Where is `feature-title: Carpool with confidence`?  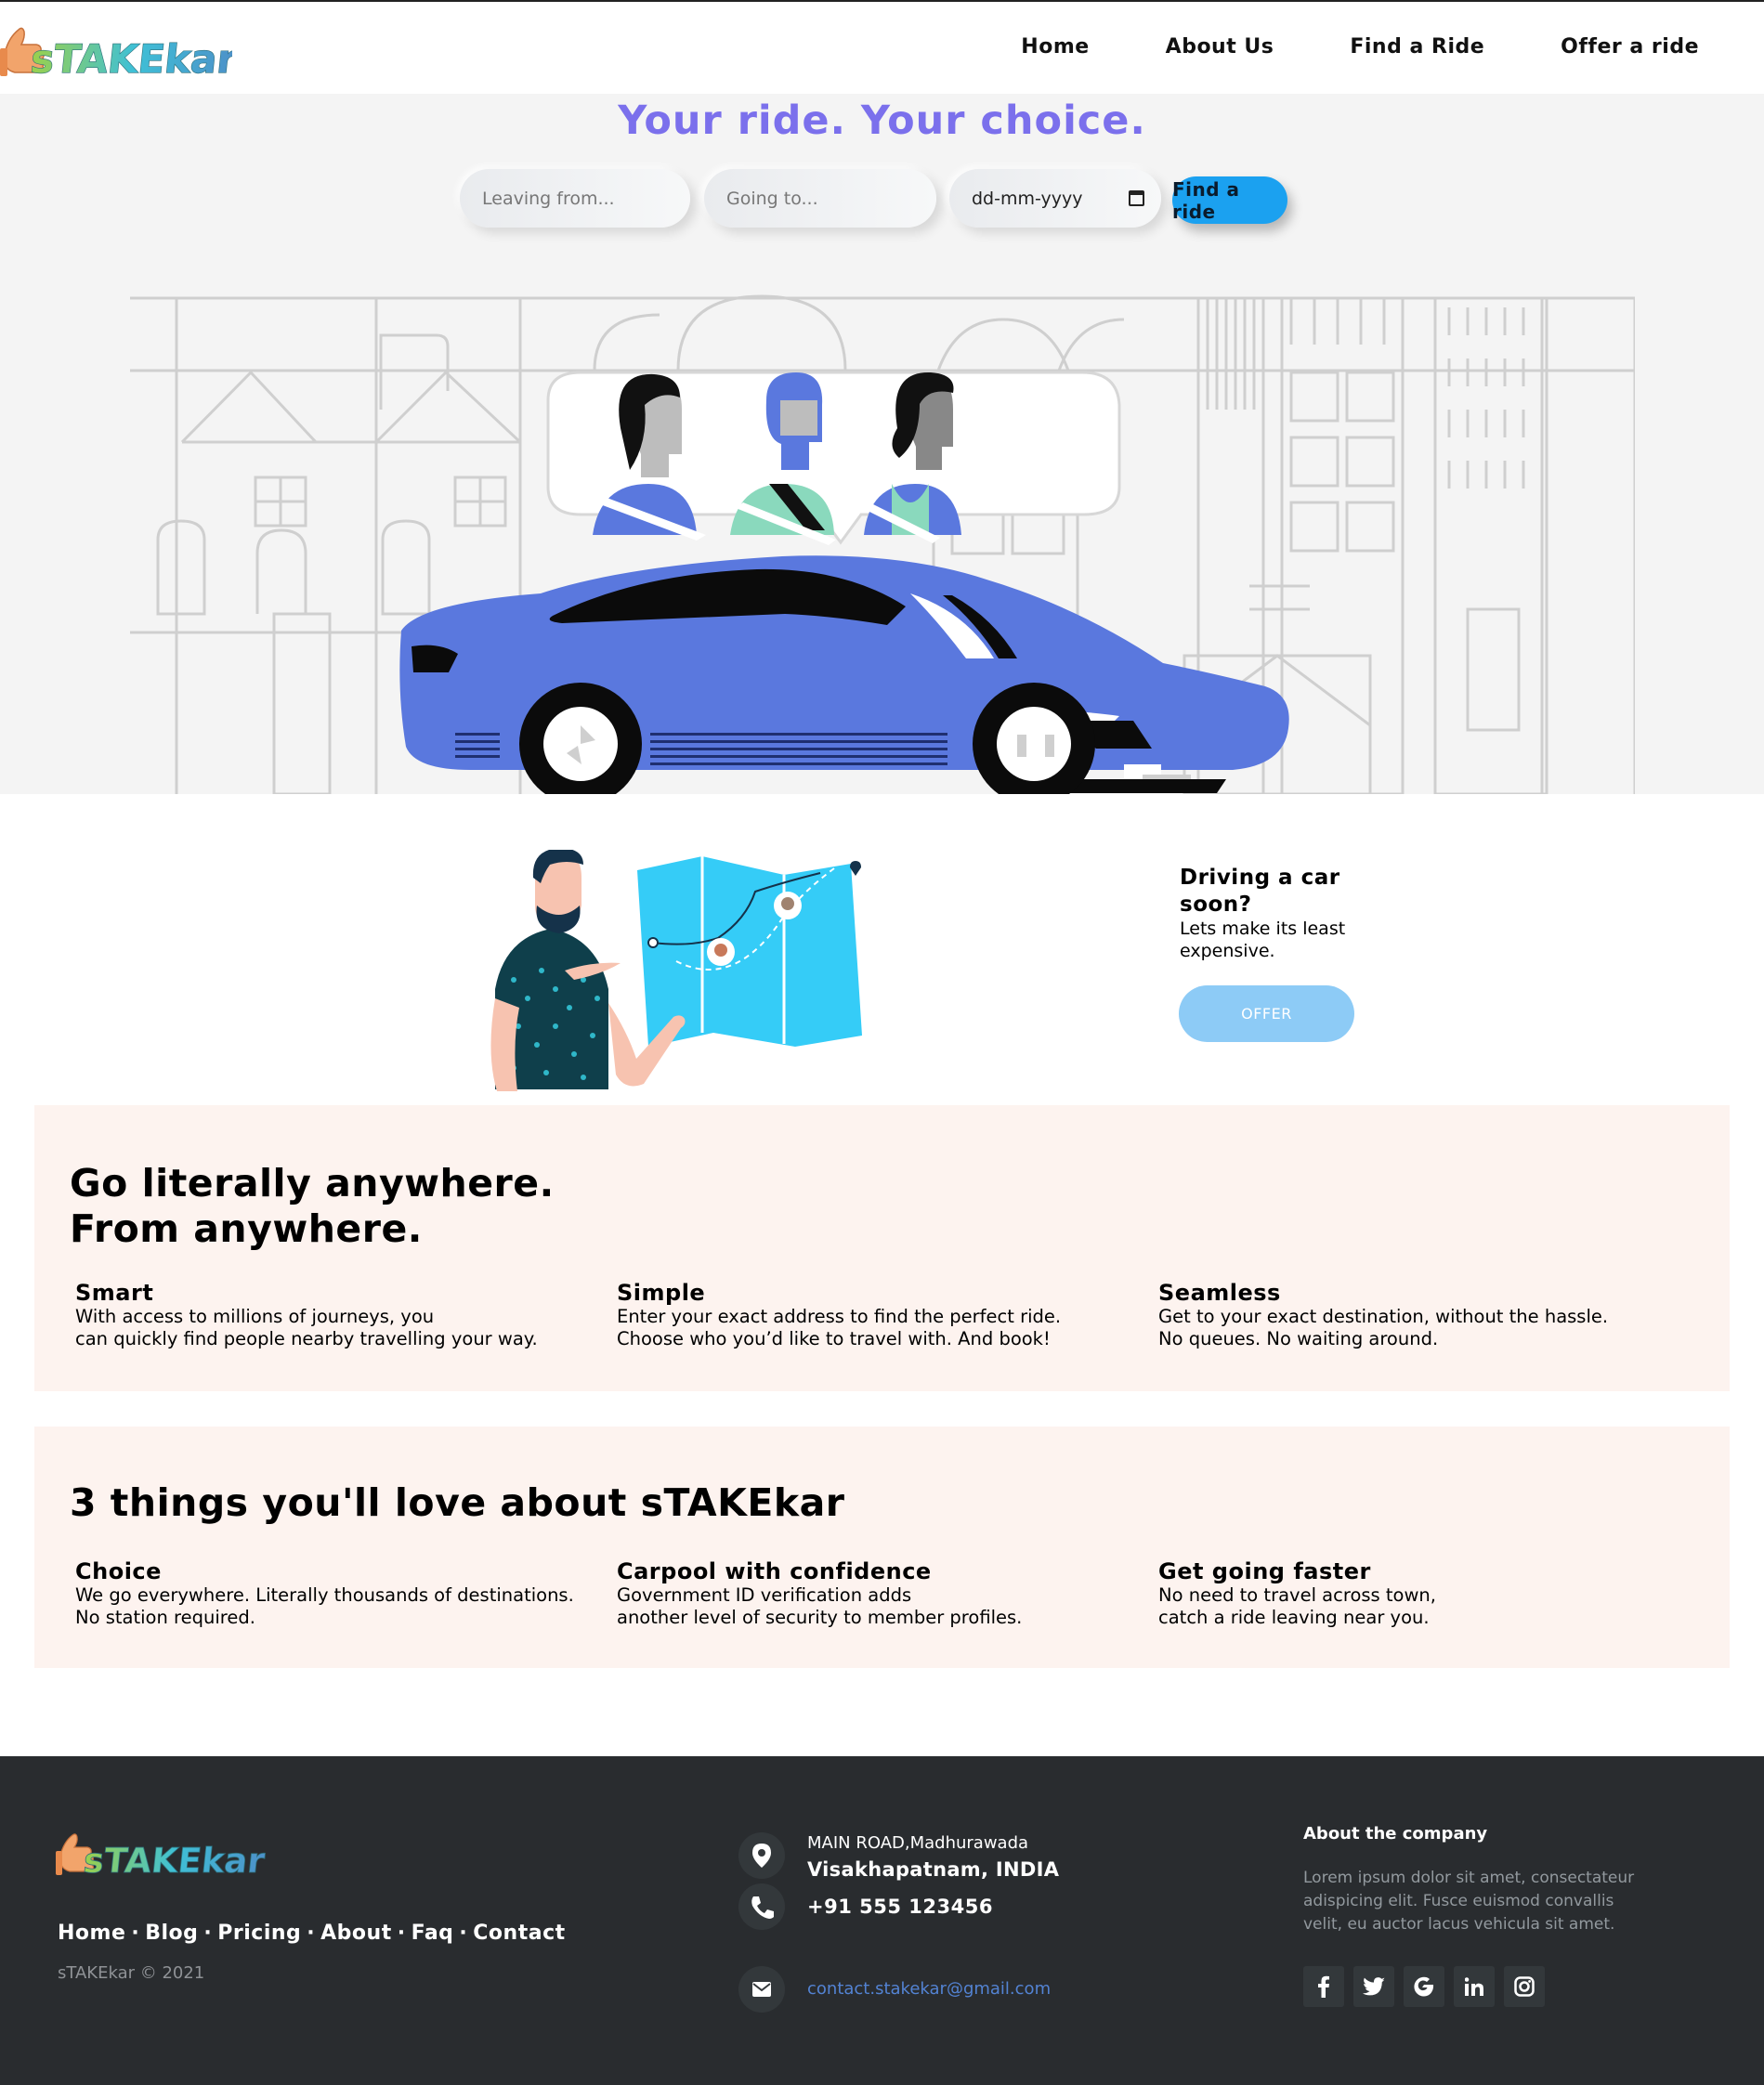 feature-title: Carpool with confidence is located at coordinates (774, 1571).